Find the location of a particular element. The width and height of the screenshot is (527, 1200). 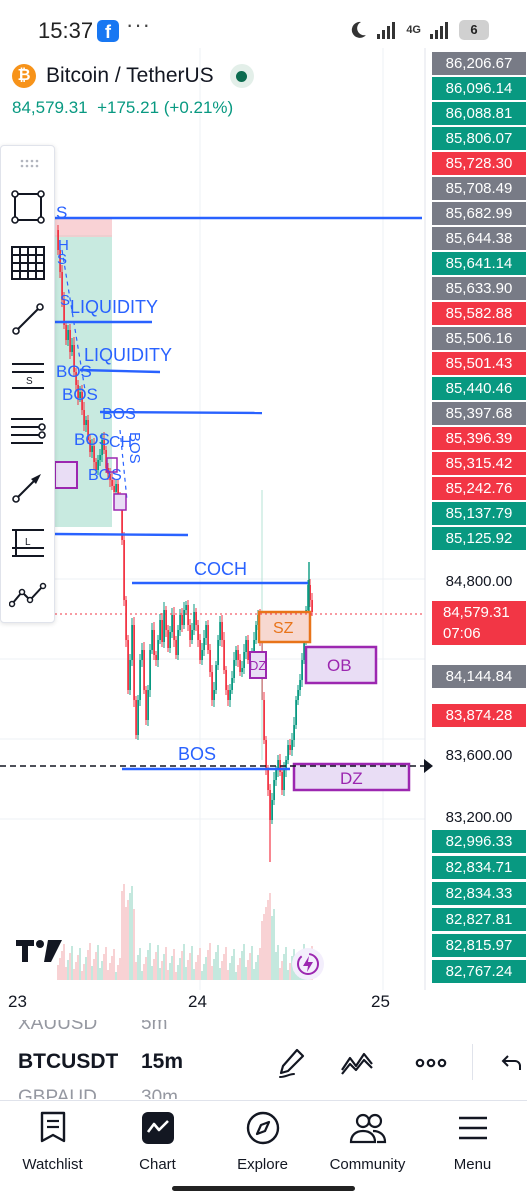

symbol-header: ₿ Bitcoin / TetherUS is located at coordinates (133, 76).